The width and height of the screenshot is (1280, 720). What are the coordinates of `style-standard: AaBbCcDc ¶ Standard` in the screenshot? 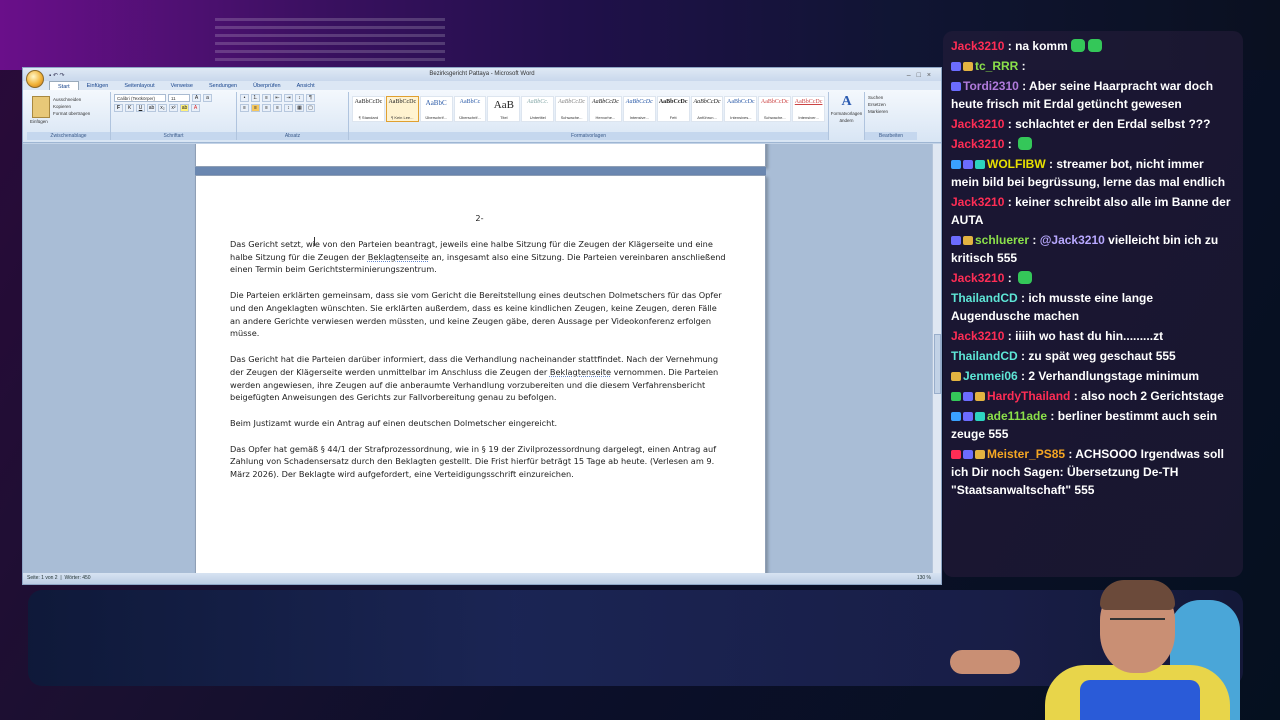 It's located at (368, 109).